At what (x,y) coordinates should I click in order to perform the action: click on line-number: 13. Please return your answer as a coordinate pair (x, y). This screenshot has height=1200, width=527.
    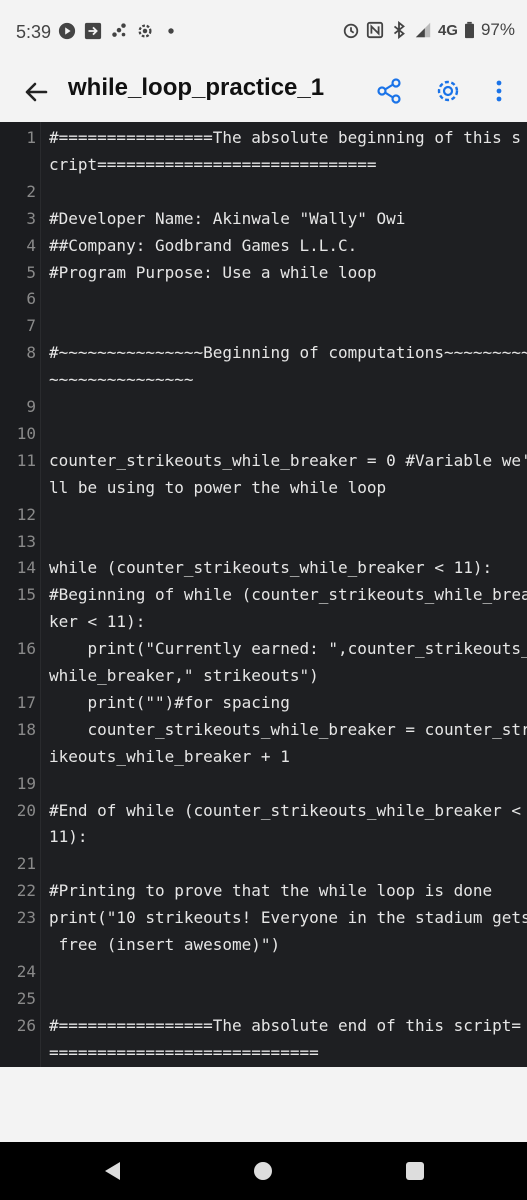
    Looking at the image, I should click on (26, 541).